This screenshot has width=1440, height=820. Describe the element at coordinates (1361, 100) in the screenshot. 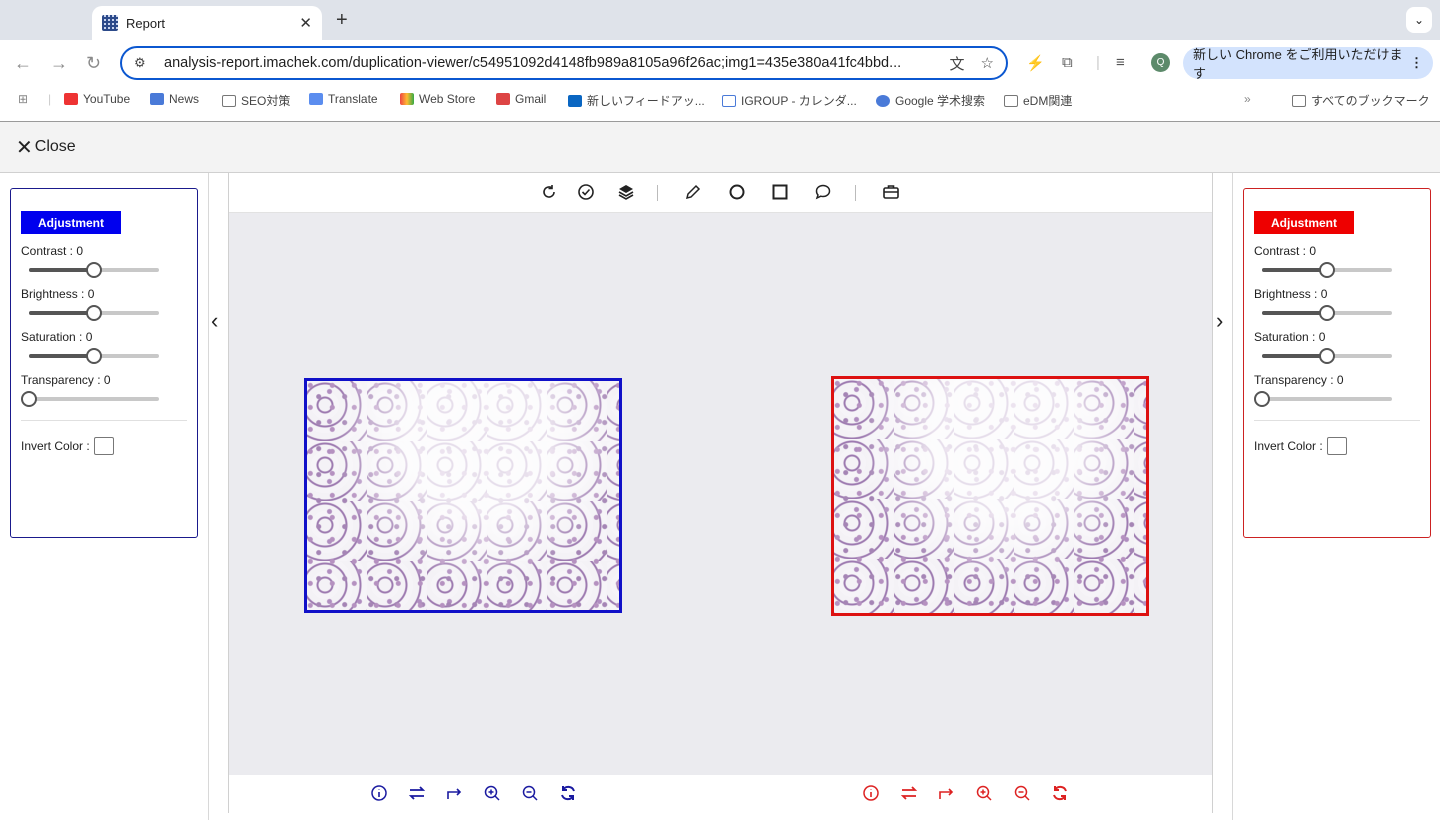

I see `all-bookmarks: すべてのブックマーク` at that location.